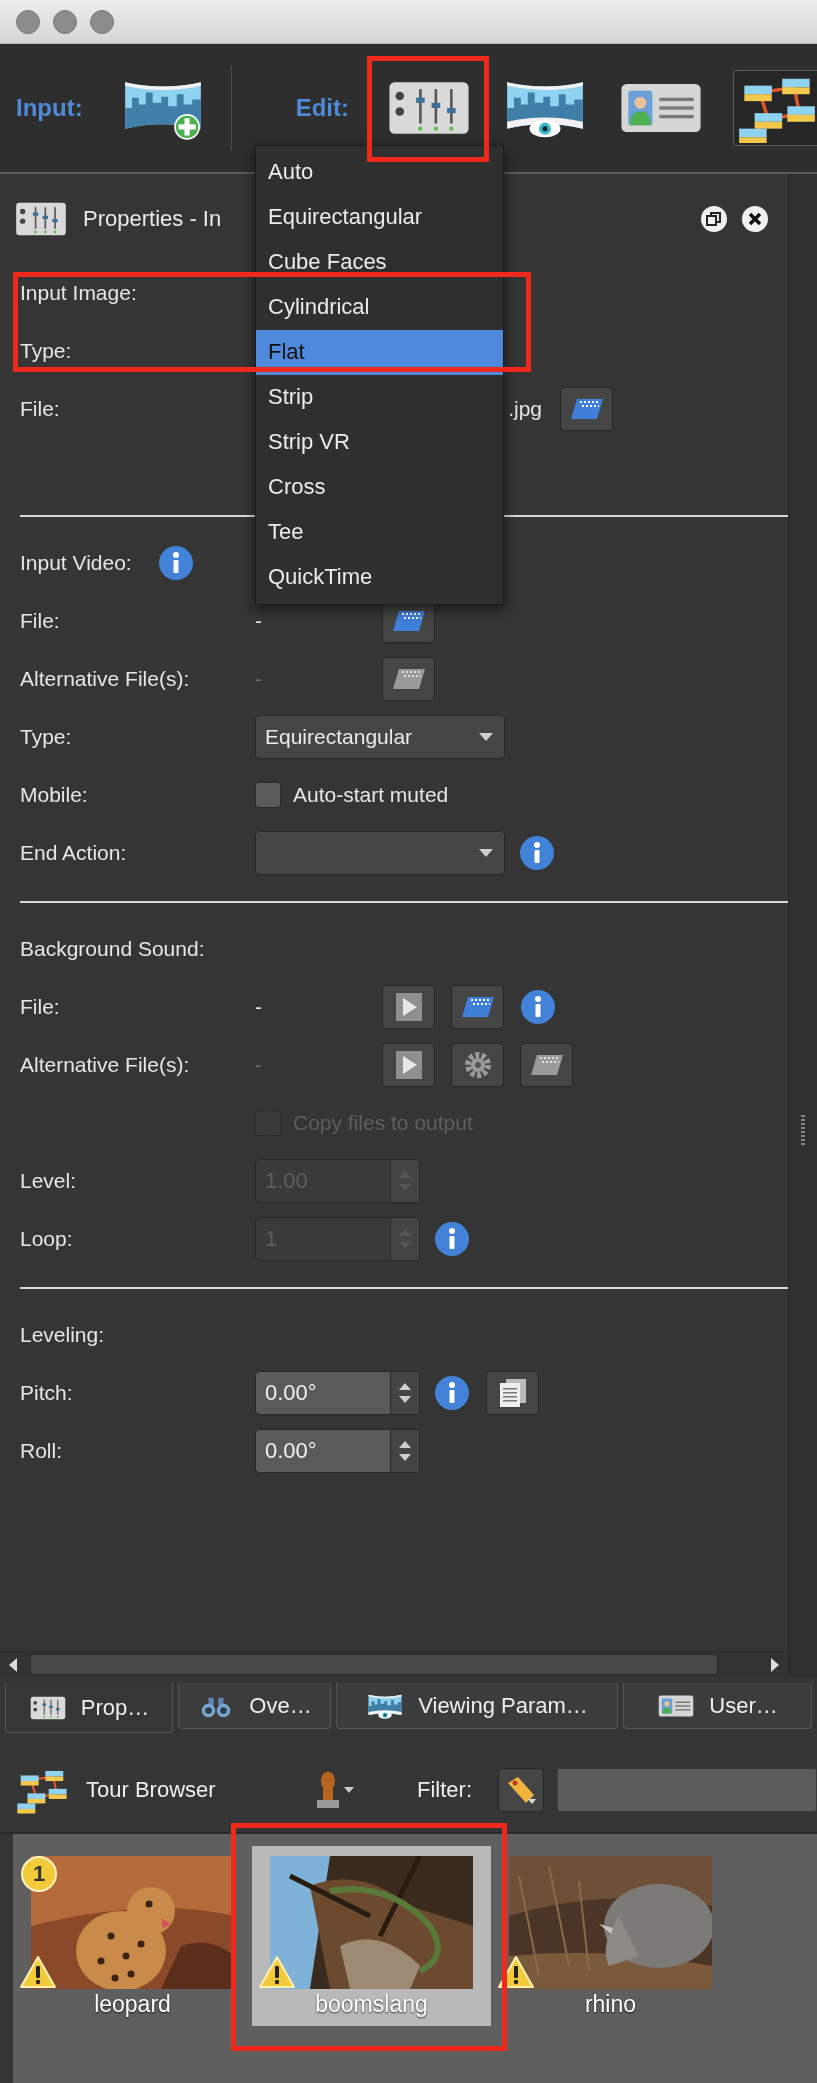  What do you see at coordinates (132, 2004) in the screenshot?
I see `item-name: leopard` at bounding box center [132, 2004].